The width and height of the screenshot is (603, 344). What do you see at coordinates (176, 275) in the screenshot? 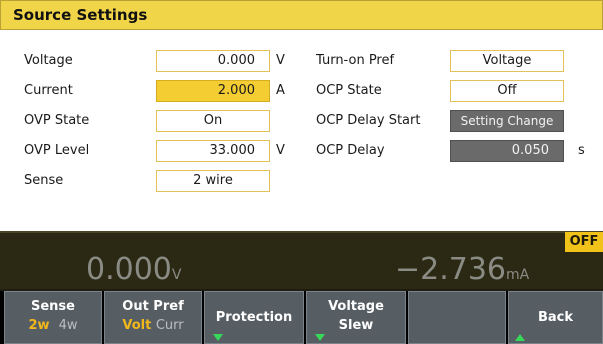
I see `voltage-reading-unit: V` at bounding box center [176, 275].